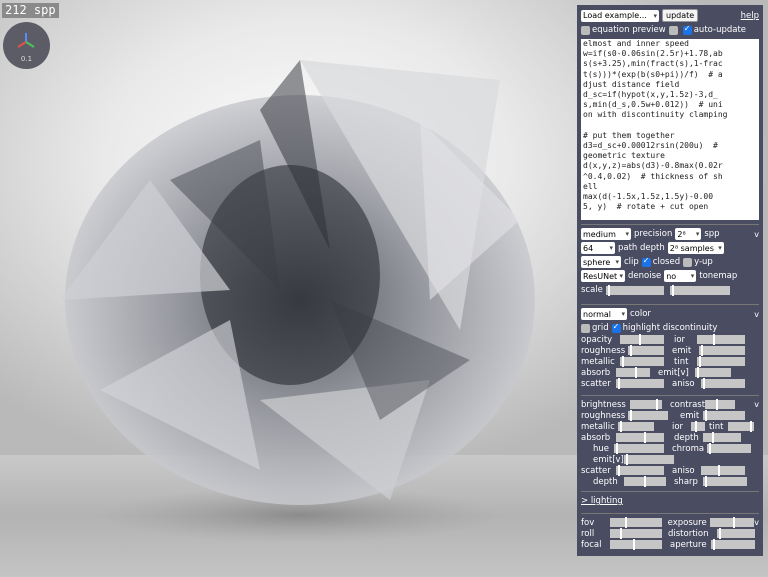  I want to click on chroma-label: chroma, so click(688, 448).